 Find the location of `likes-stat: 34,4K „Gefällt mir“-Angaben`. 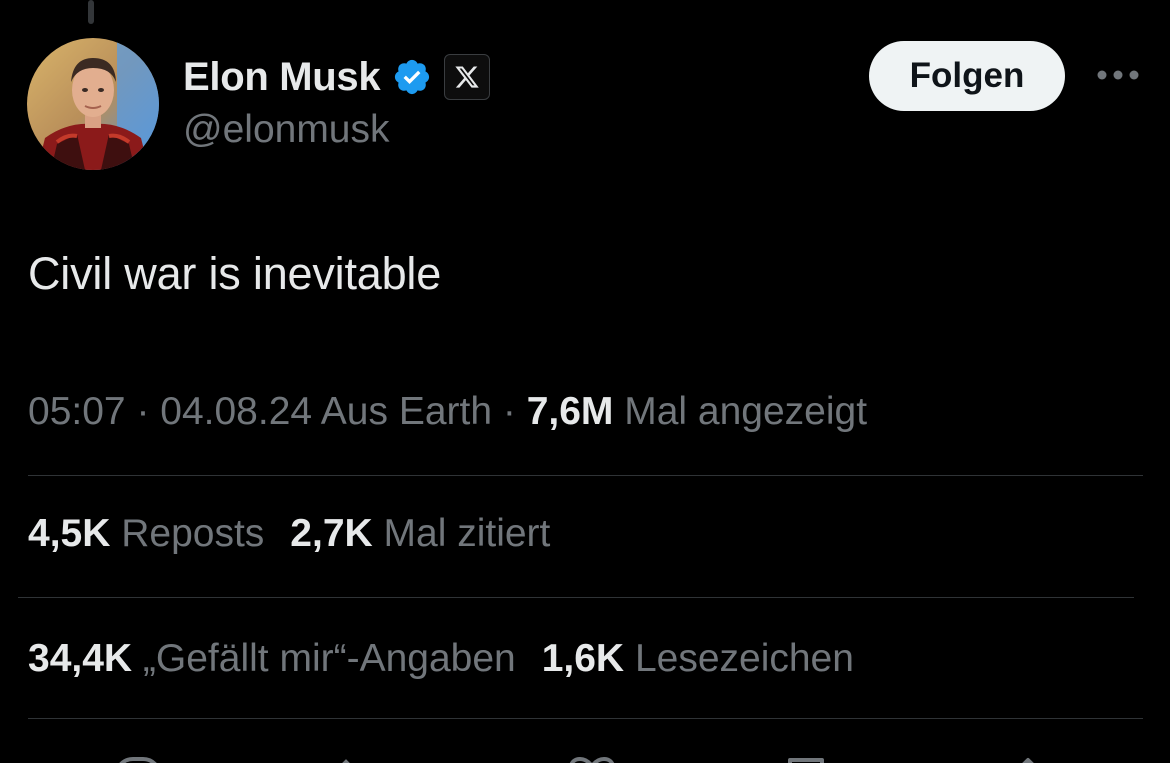

likes-stat: 34,4K „Gefällt mir“-Angaben is located at coordinates (272, 658).